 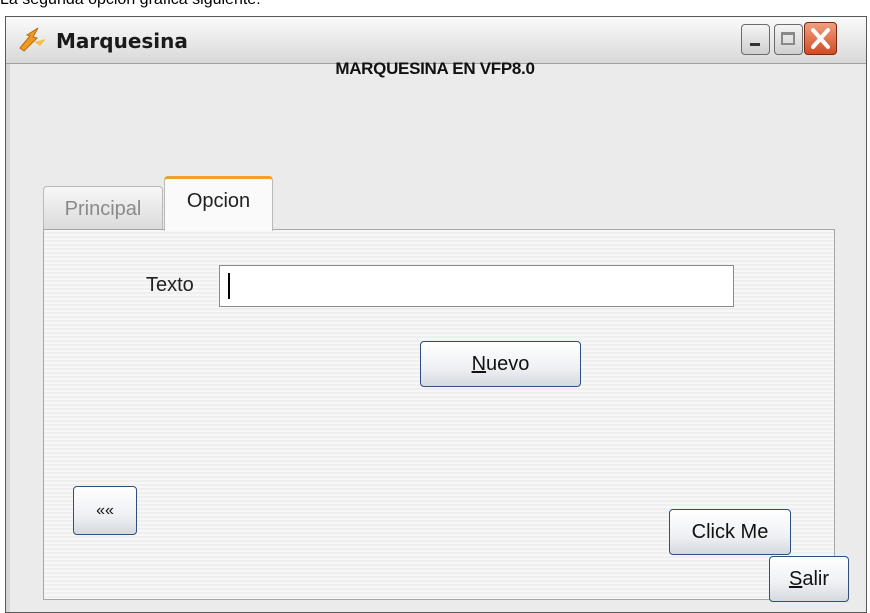 I want to click on previous-button: ««, so click(x=105, y=510).